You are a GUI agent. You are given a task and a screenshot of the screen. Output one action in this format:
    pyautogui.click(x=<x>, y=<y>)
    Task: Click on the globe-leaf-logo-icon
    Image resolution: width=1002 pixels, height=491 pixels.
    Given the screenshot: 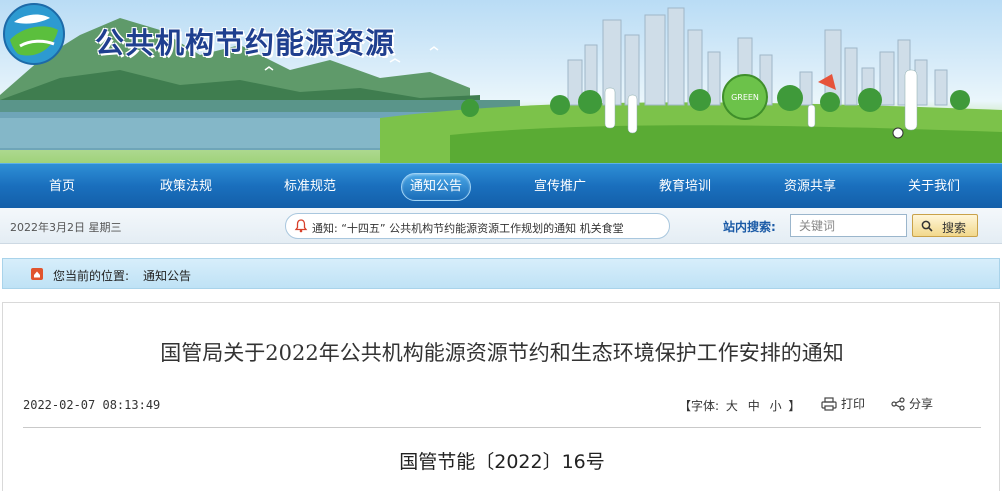 What is the action you would take?
    pyautogui.click(x=34, y=34)
    